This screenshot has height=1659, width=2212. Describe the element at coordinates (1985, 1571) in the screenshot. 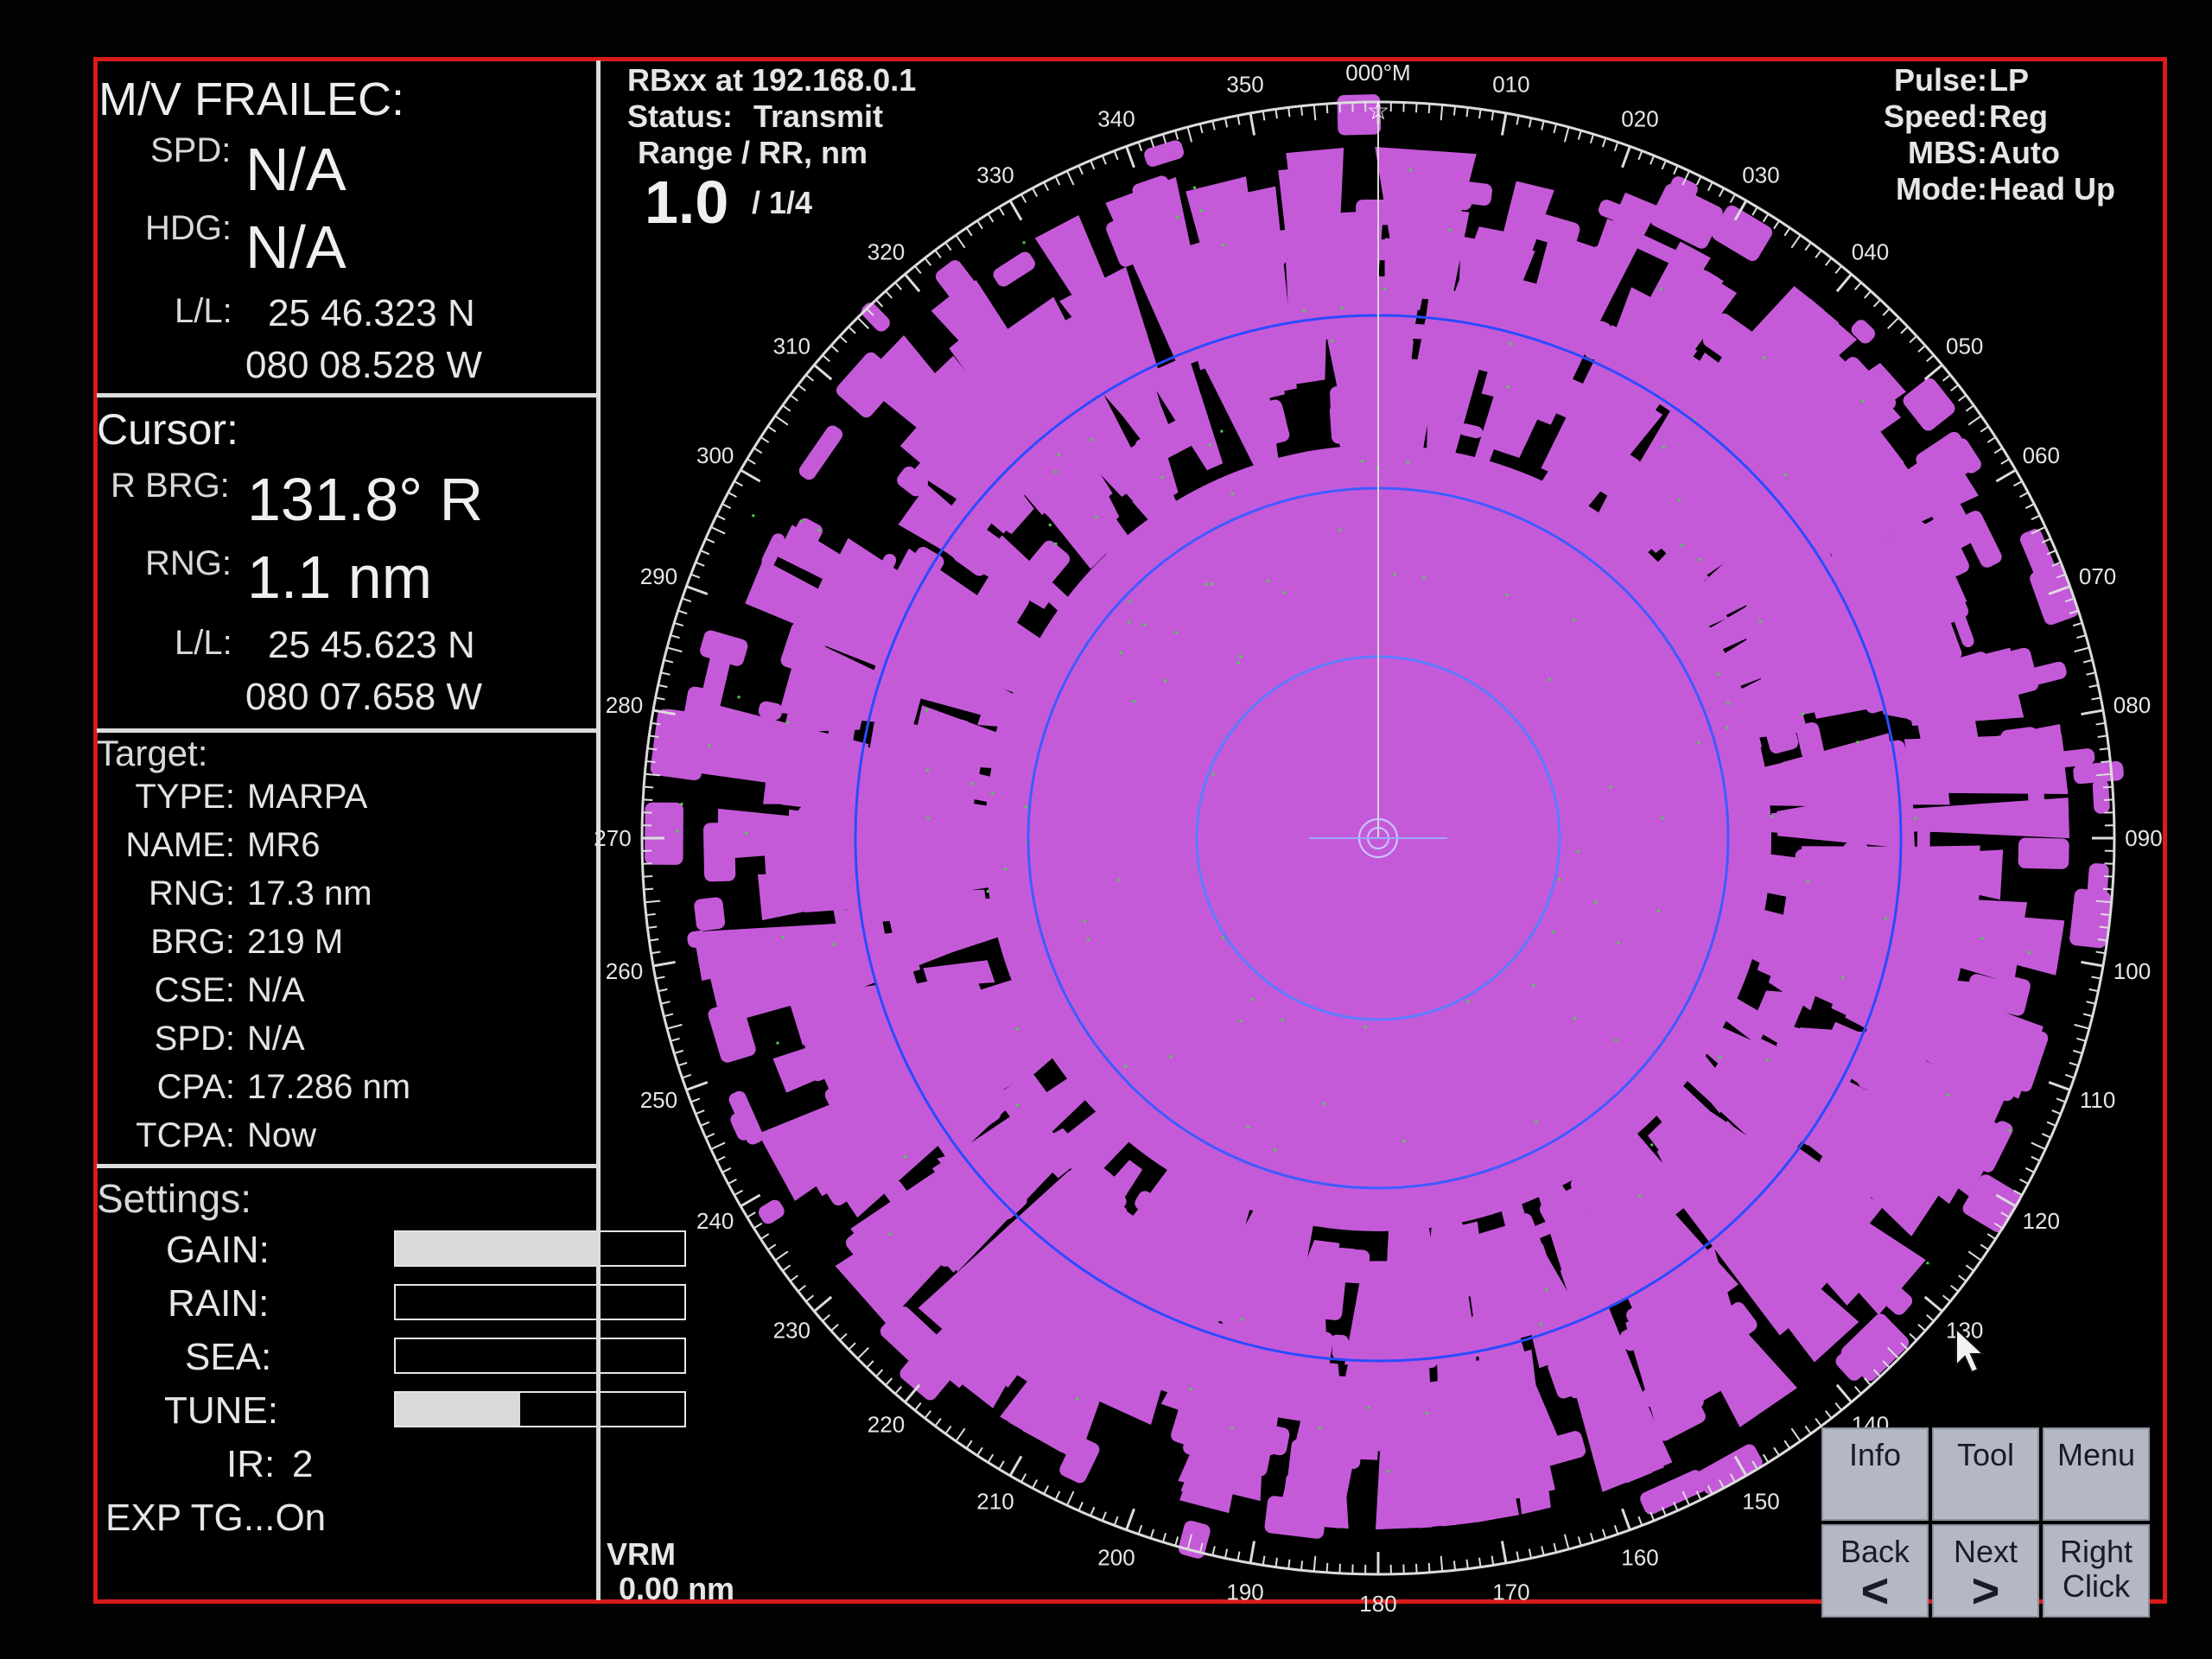

I see `next-button: Next >` at that location.